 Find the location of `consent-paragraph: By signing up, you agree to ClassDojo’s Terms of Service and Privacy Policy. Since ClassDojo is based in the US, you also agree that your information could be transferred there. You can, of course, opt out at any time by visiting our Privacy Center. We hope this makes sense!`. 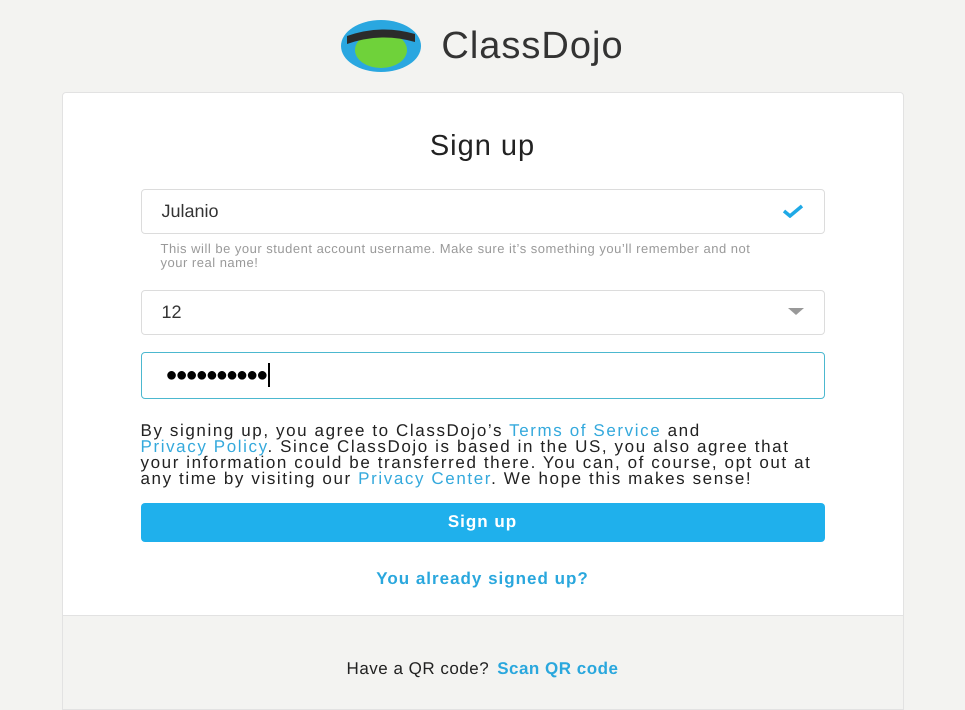

consent-paragraph: By signing up, you agree to ClassDojo’s Terms of Service and Privacy Policy. Since ClassDojo is based in the US, you also agree that your information could be transferred there. You can, of course, opt out at any time by visiting our Privacy Center. We hope this makes sense! is located at coordinates (476, 454).